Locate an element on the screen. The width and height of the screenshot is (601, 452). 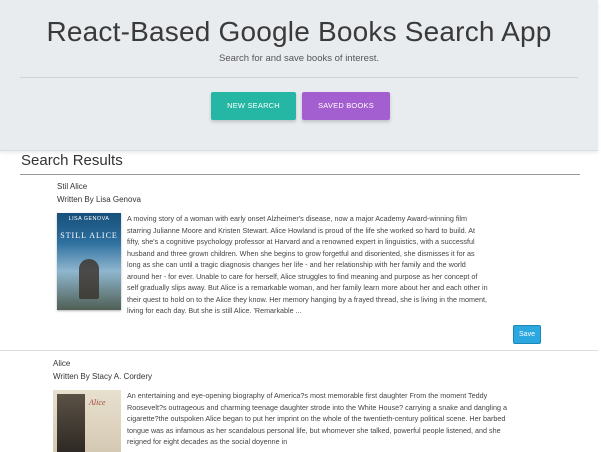
book-cover-image: LISA GENOVA STILL ALICE is located at coordinates (89, 261).